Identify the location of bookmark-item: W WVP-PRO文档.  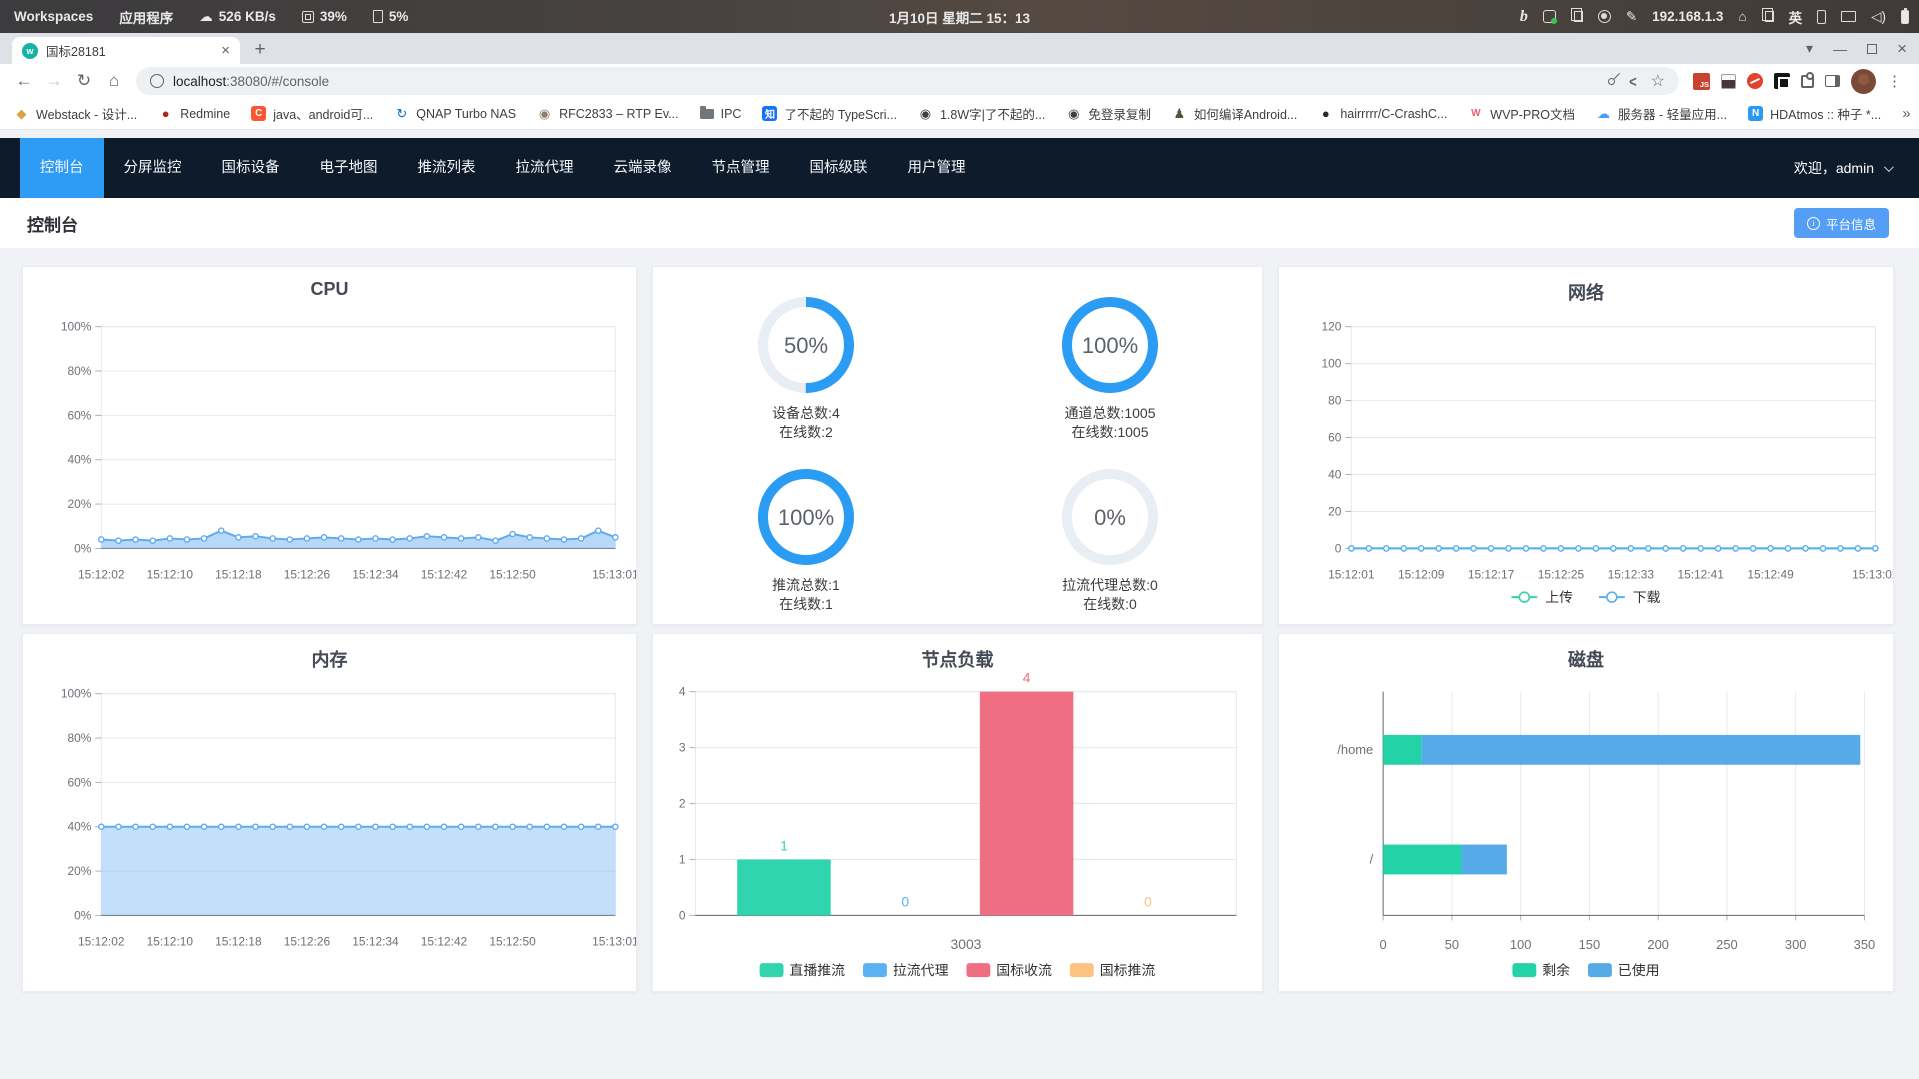
(1521, 113).